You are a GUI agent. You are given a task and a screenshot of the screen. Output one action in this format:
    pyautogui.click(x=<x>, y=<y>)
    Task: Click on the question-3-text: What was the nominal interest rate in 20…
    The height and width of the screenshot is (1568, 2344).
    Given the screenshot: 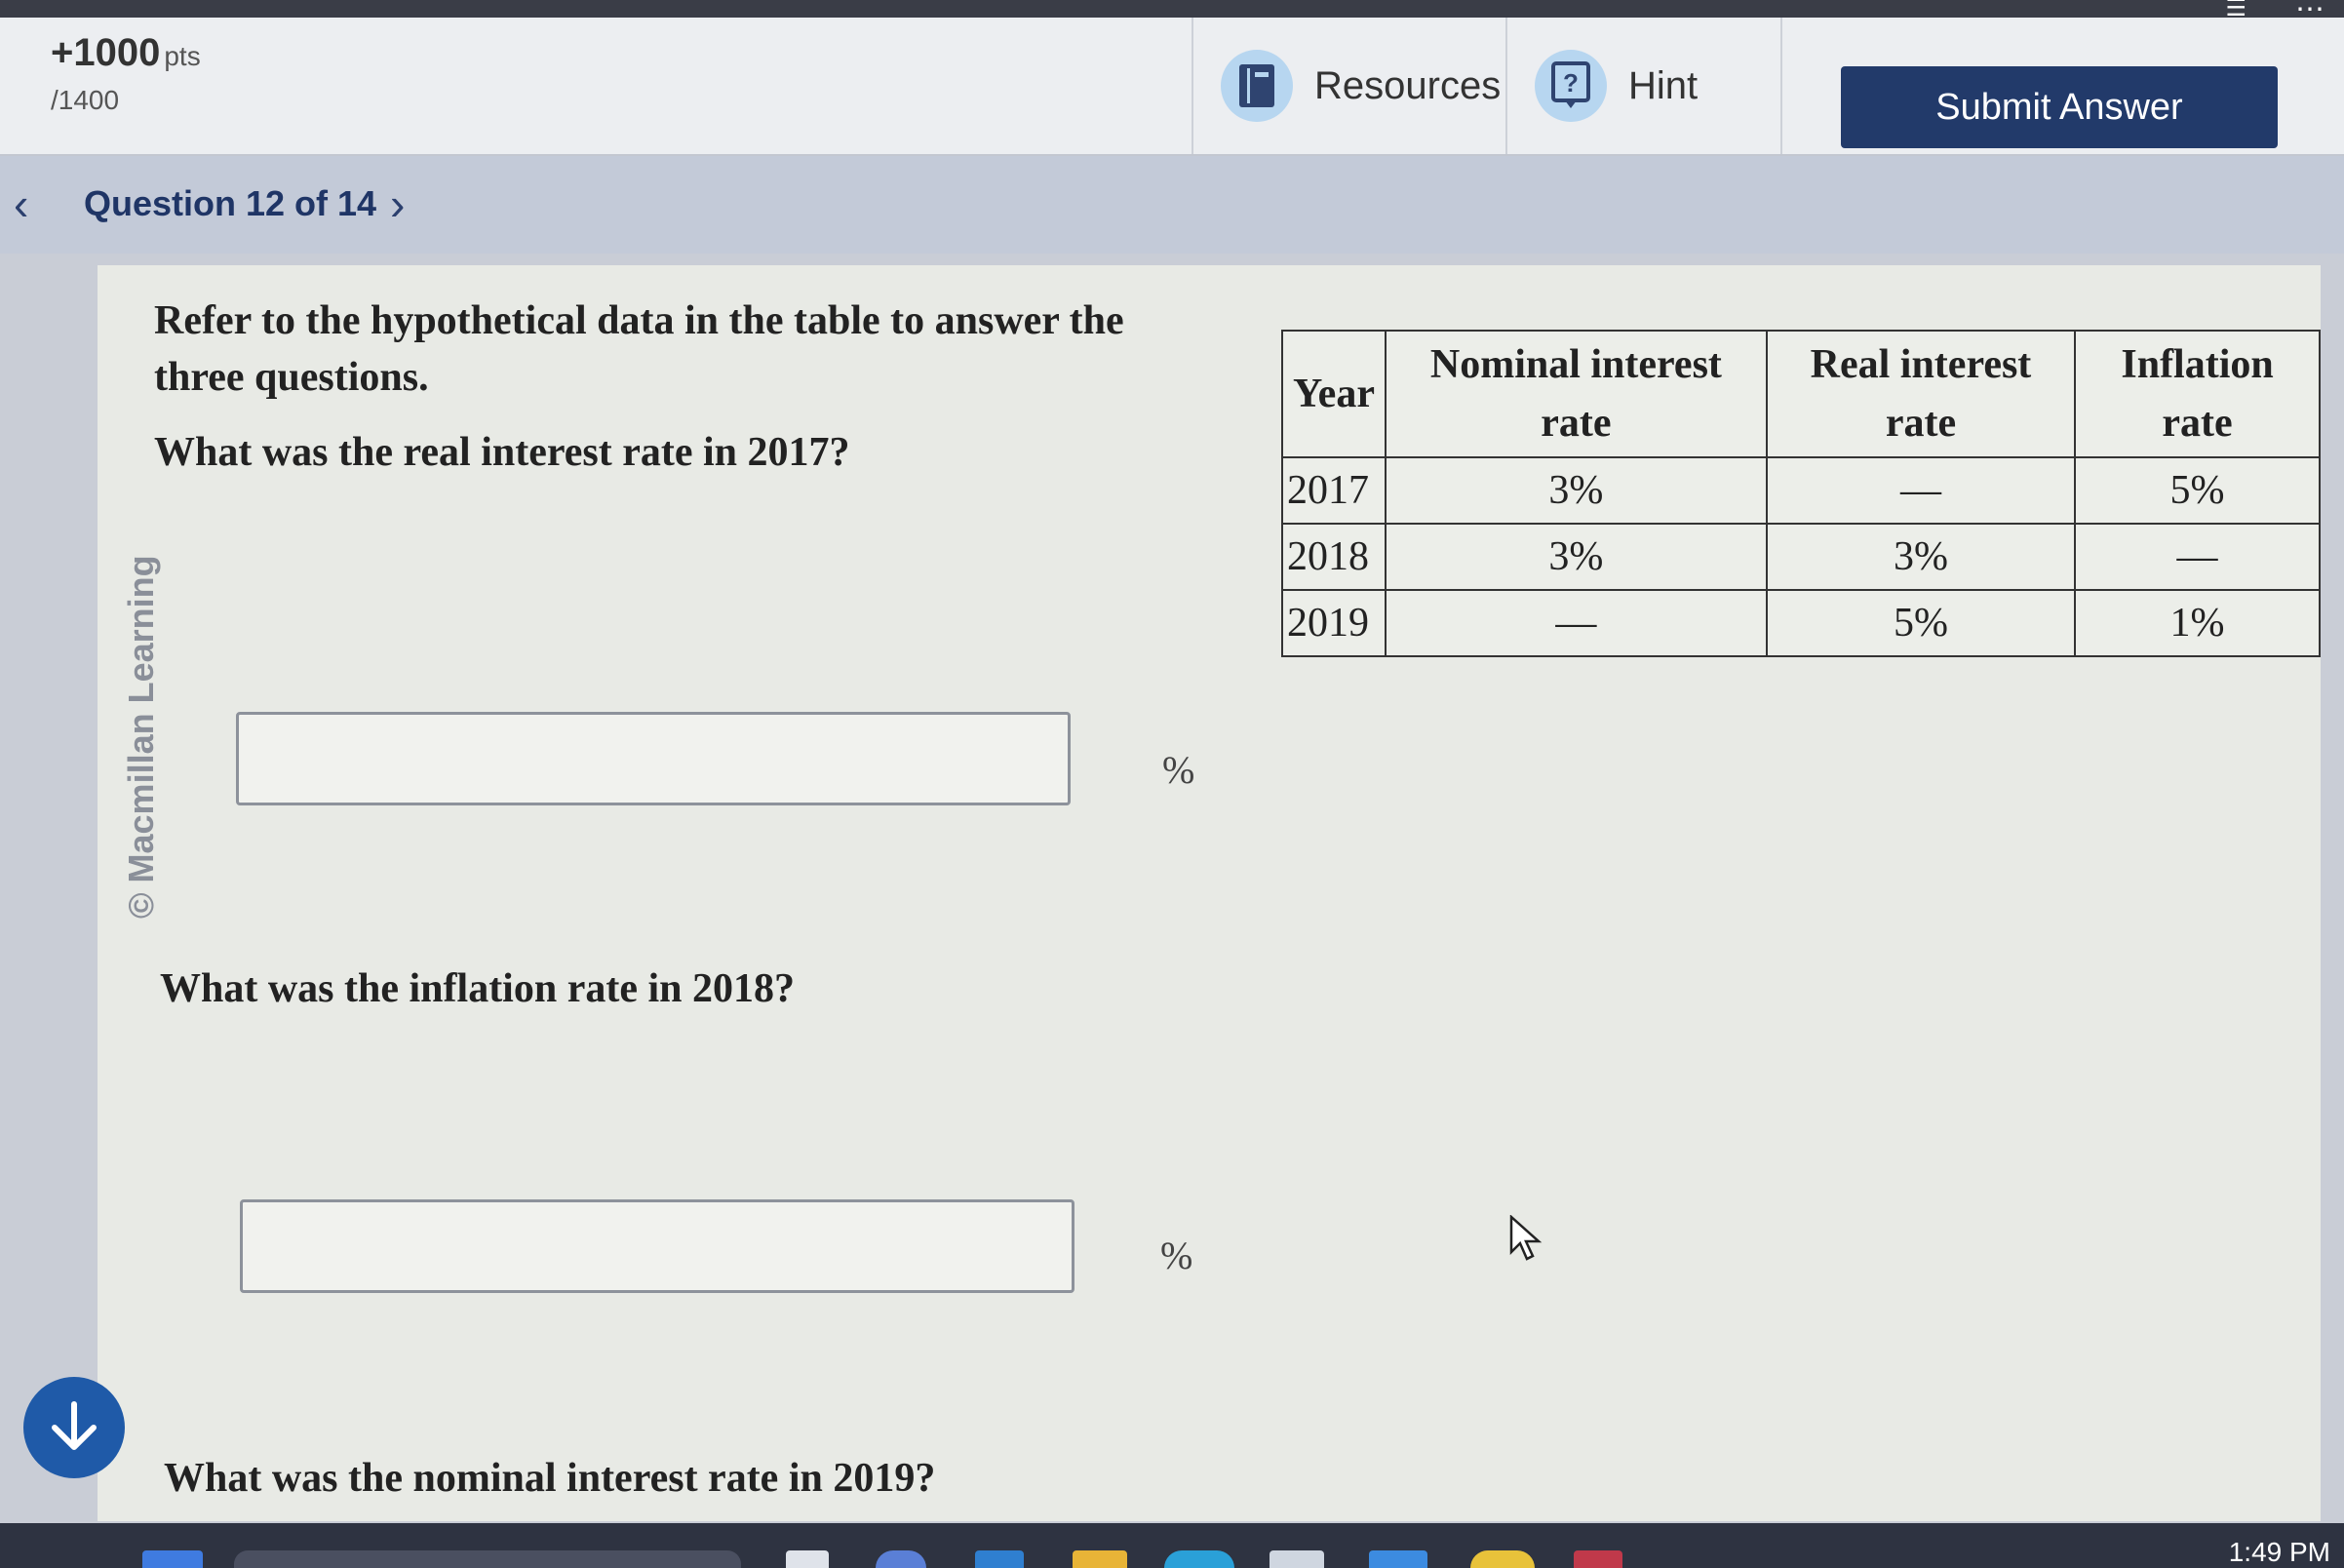 What is the action you would take?
    pyautogui.click(x=550, y=1478)
    